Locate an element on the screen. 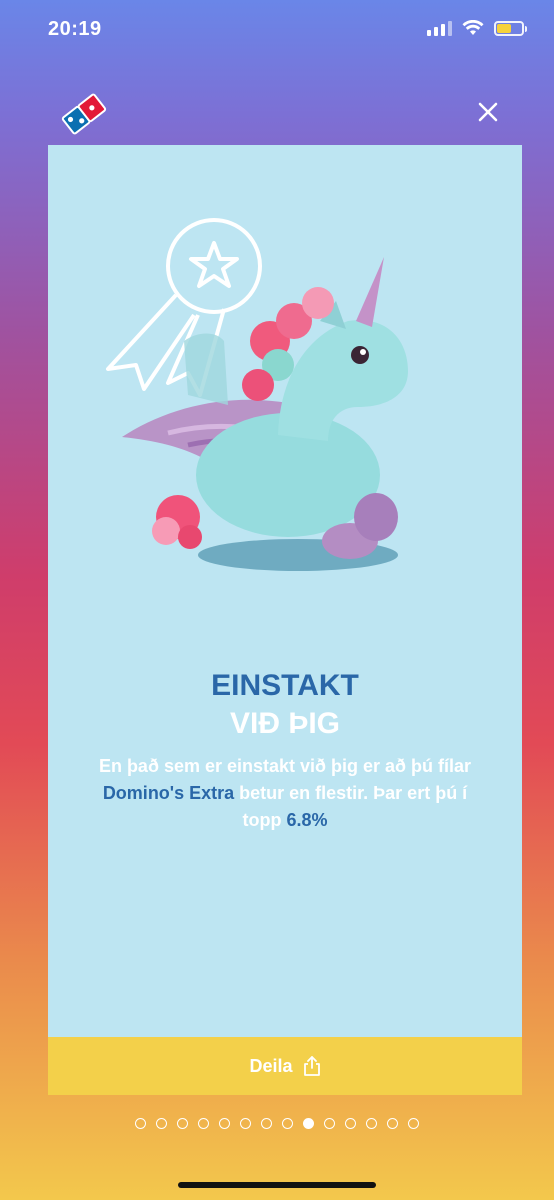  highlight-percentage: 6.8% is located at coordinates (307, 820).